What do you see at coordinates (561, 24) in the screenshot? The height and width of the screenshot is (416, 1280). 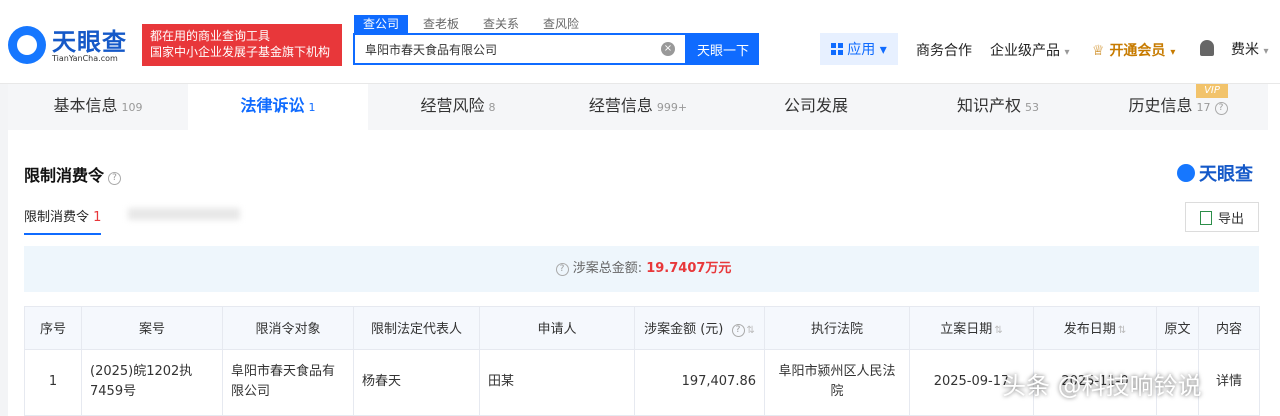 I see `tab-search-risk: 查风险` at bounding box center [561, 24].